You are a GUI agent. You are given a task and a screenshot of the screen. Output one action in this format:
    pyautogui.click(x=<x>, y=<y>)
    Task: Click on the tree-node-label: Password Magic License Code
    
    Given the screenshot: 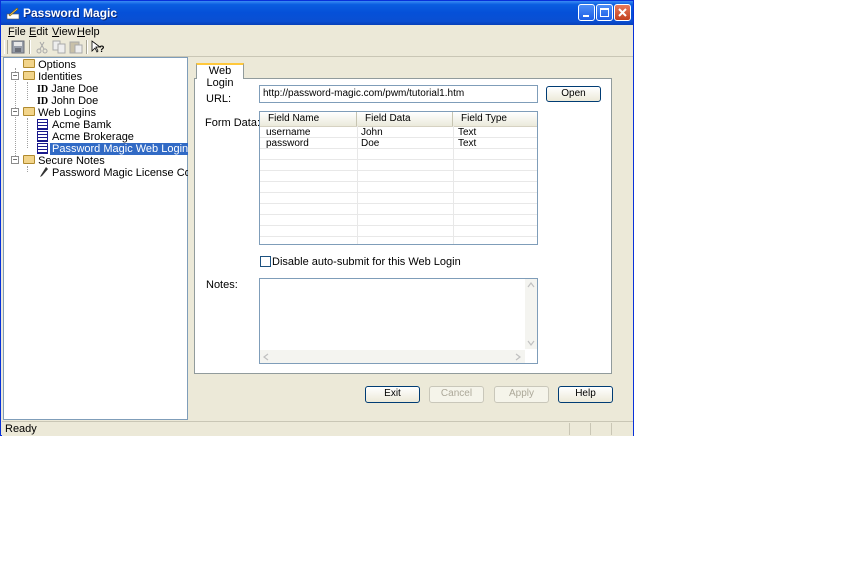 What is the action you would take?
    pyautogui.click(x=128, y=173)
    